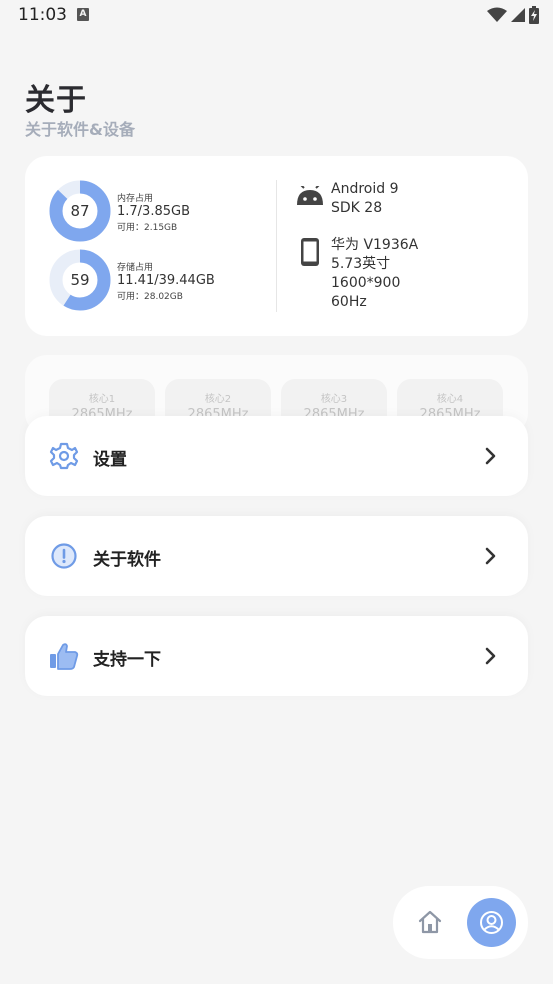 This screenshot has width=553, height=984. Describe the element at coordinates (153, 211) in the screenshot. I see `memory-value: 1.7/3.85GB` at that location.